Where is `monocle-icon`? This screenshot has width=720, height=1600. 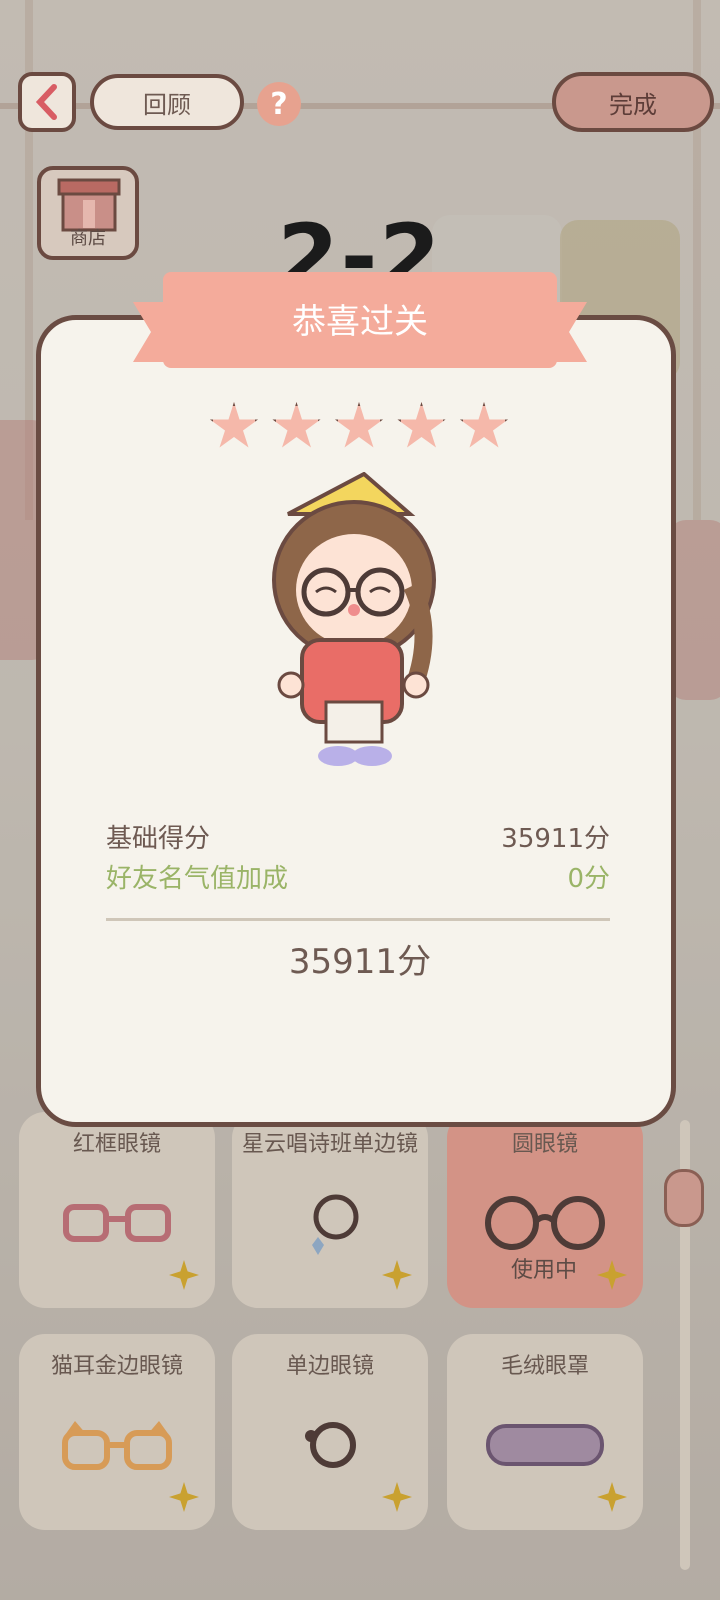
monocle-icon is located at coordinates (330, 1223).